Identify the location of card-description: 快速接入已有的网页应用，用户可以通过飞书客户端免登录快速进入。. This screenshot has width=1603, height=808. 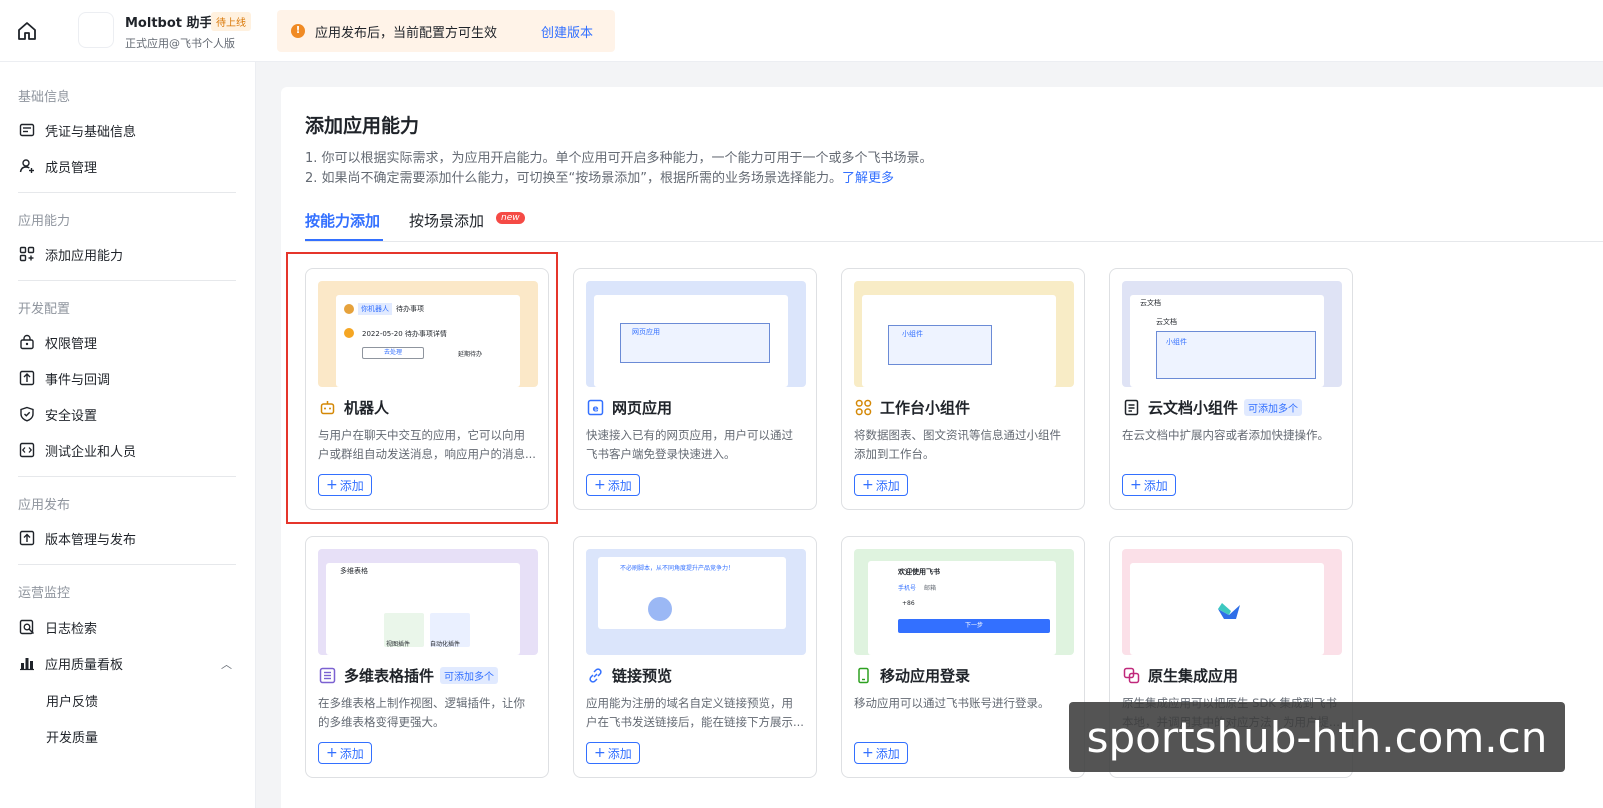
(689, 444).